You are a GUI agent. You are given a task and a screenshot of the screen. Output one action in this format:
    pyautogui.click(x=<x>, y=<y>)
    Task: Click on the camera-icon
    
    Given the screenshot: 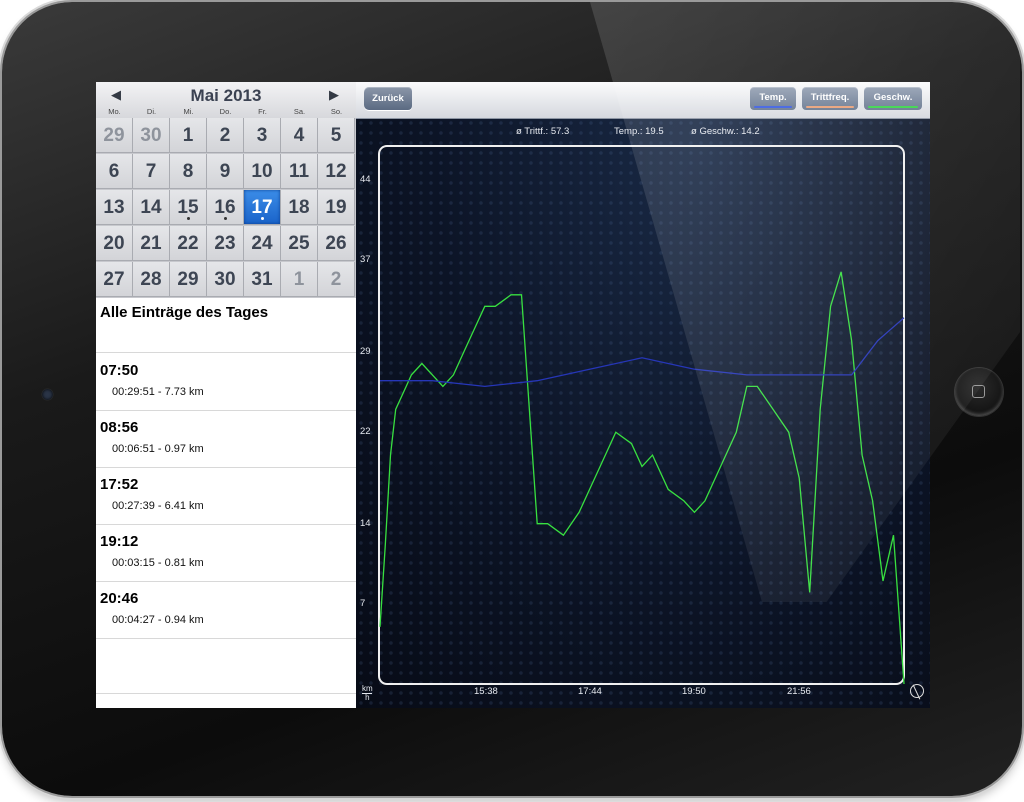 What is the action you would take?
    pyautogui.click(x=47, y=394)
    